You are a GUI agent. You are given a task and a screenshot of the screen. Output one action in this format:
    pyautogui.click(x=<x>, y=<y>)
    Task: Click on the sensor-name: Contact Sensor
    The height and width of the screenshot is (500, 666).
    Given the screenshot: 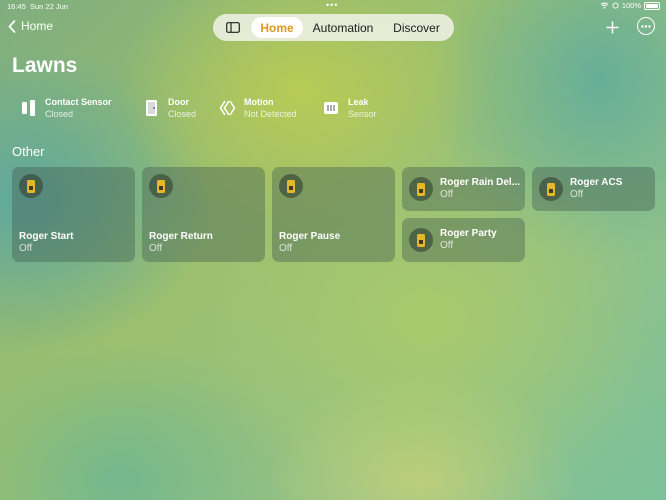 What is the action you would take?
    pyautogui.click(x=78, y=102)
    